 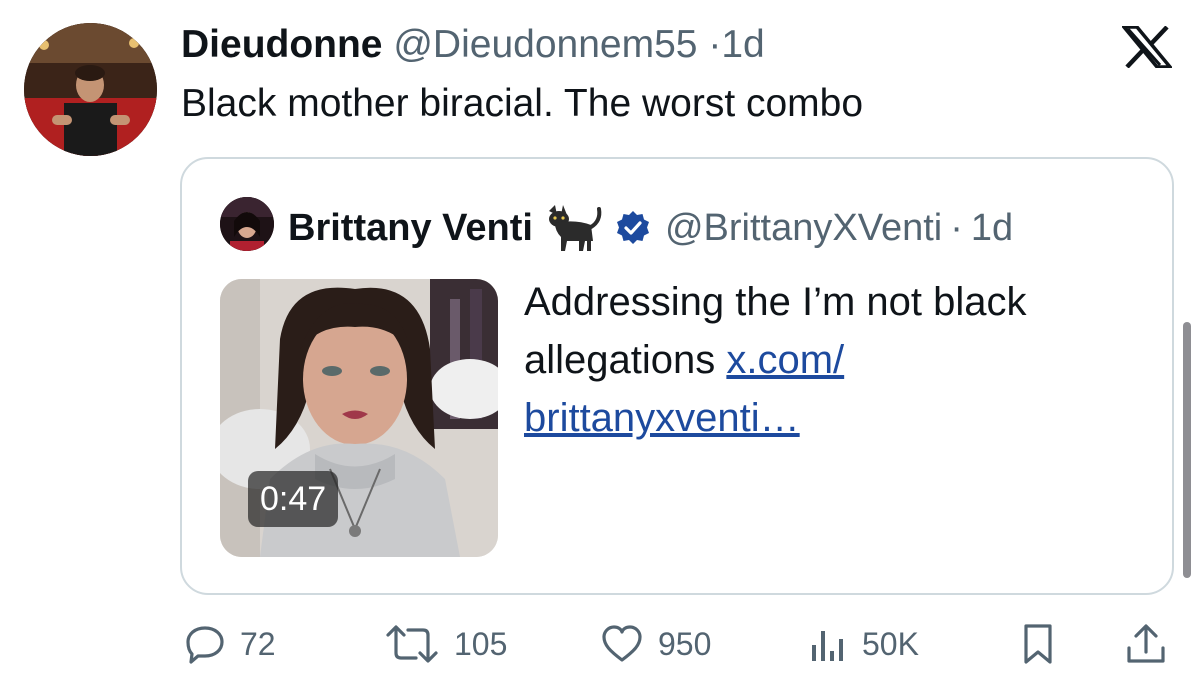 I want to click on reply-icon, so click(x=205, y=645).